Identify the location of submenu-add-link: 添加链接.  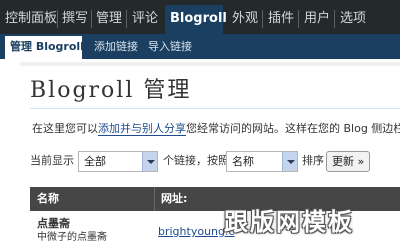
(116, 47).